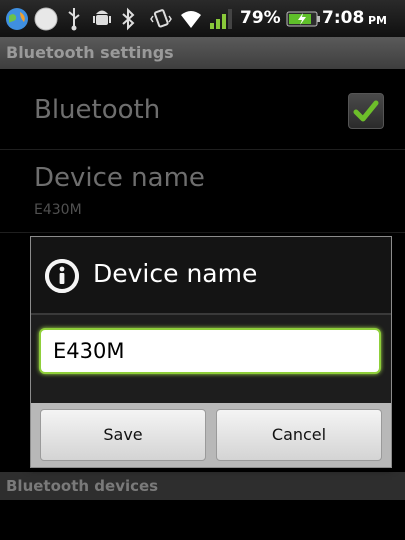  I want to click on bluetooth-icon, so click(128, 18).